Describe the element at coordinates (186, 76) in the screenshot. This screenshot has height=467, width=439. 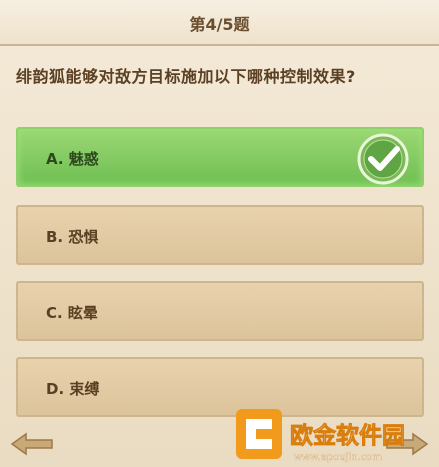
I see `question-text: 绯韵狐能够对敌方目标施加以下哪种控制效果?` at that location.